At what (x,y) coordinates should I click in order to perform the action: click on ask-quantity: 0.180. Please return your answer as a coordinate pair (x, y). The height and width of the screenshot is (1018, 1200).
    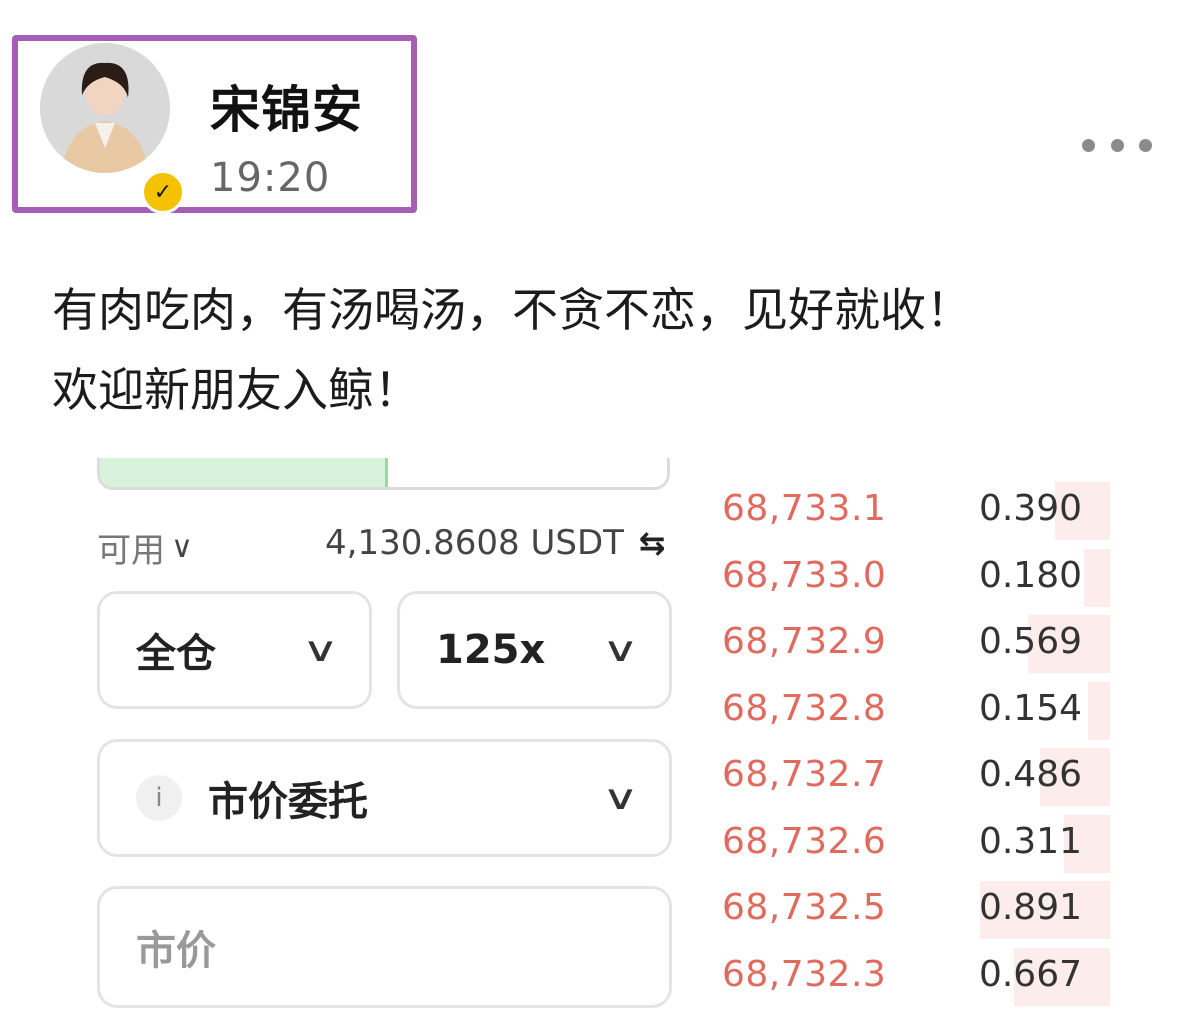
    Looking at the image, I should click on (1030, 575).